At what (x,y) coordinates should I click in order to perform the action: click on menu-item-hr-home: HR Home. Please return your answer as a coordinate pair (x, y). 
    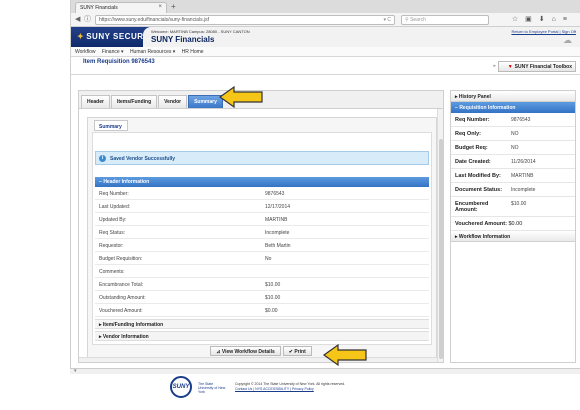
    Looking at the image, I should click on (193, 52).